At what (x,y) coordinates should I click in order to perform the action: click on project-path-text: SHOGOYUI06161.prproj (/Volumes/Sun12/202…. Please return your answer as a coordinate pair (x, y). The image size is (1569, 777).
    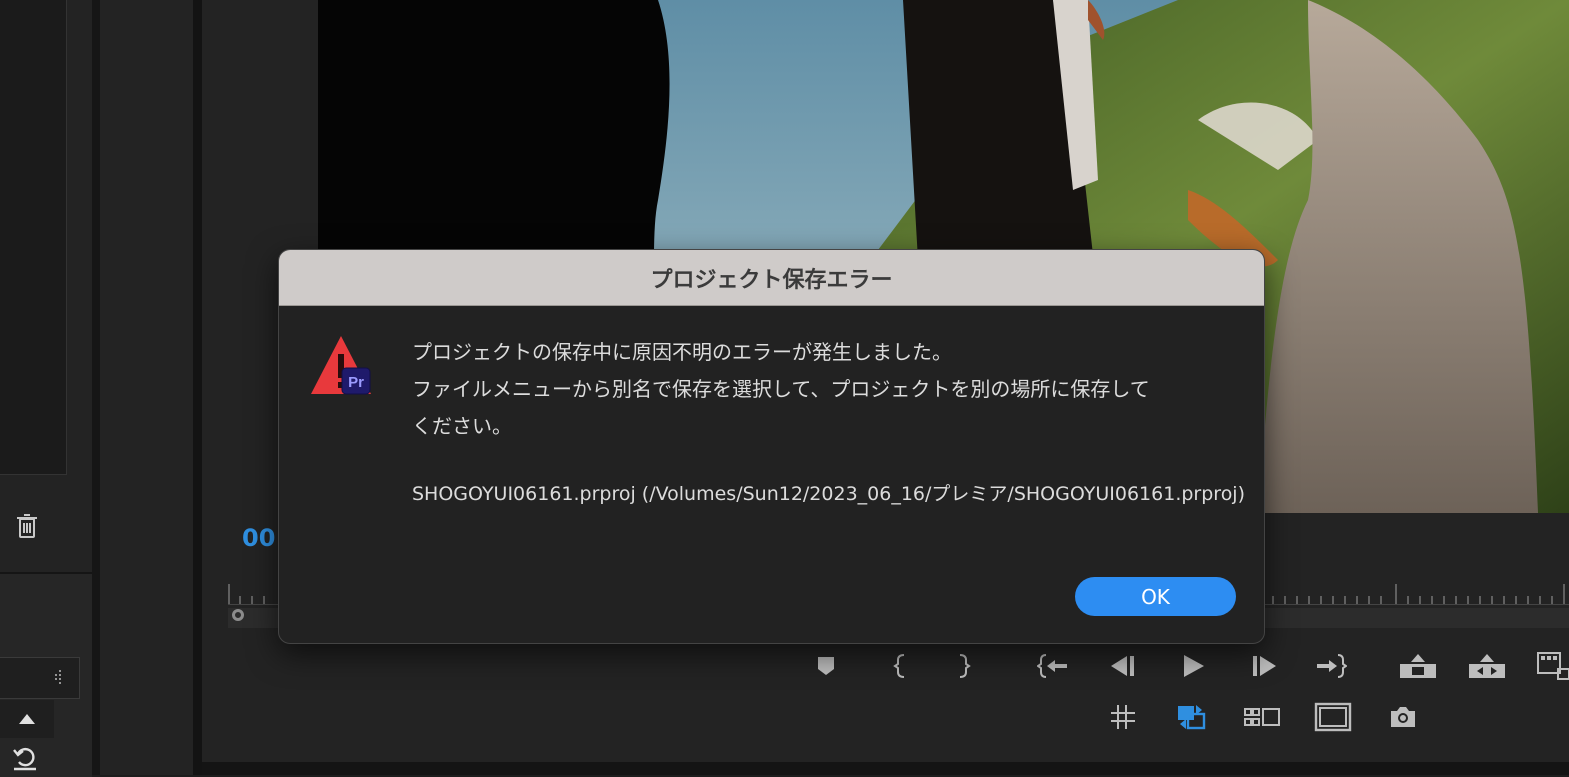
    Looking at the image, I should click on (829, 494).